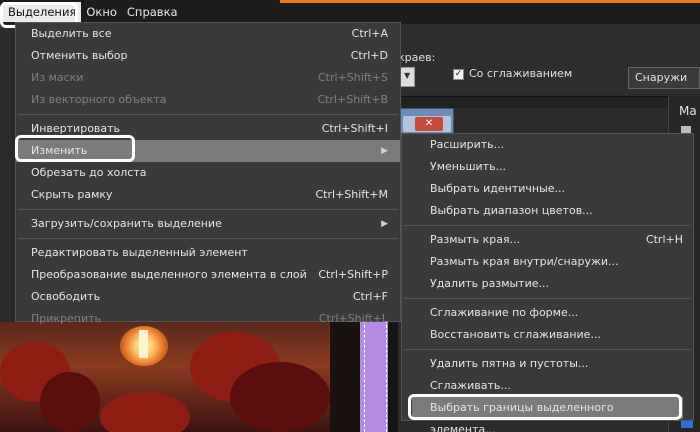 The width and height of the screenshot is (700, 432). I want to click on menu-item-load-save-selection: Загрузить/сохранить выделение ▶, so click(208, 224).